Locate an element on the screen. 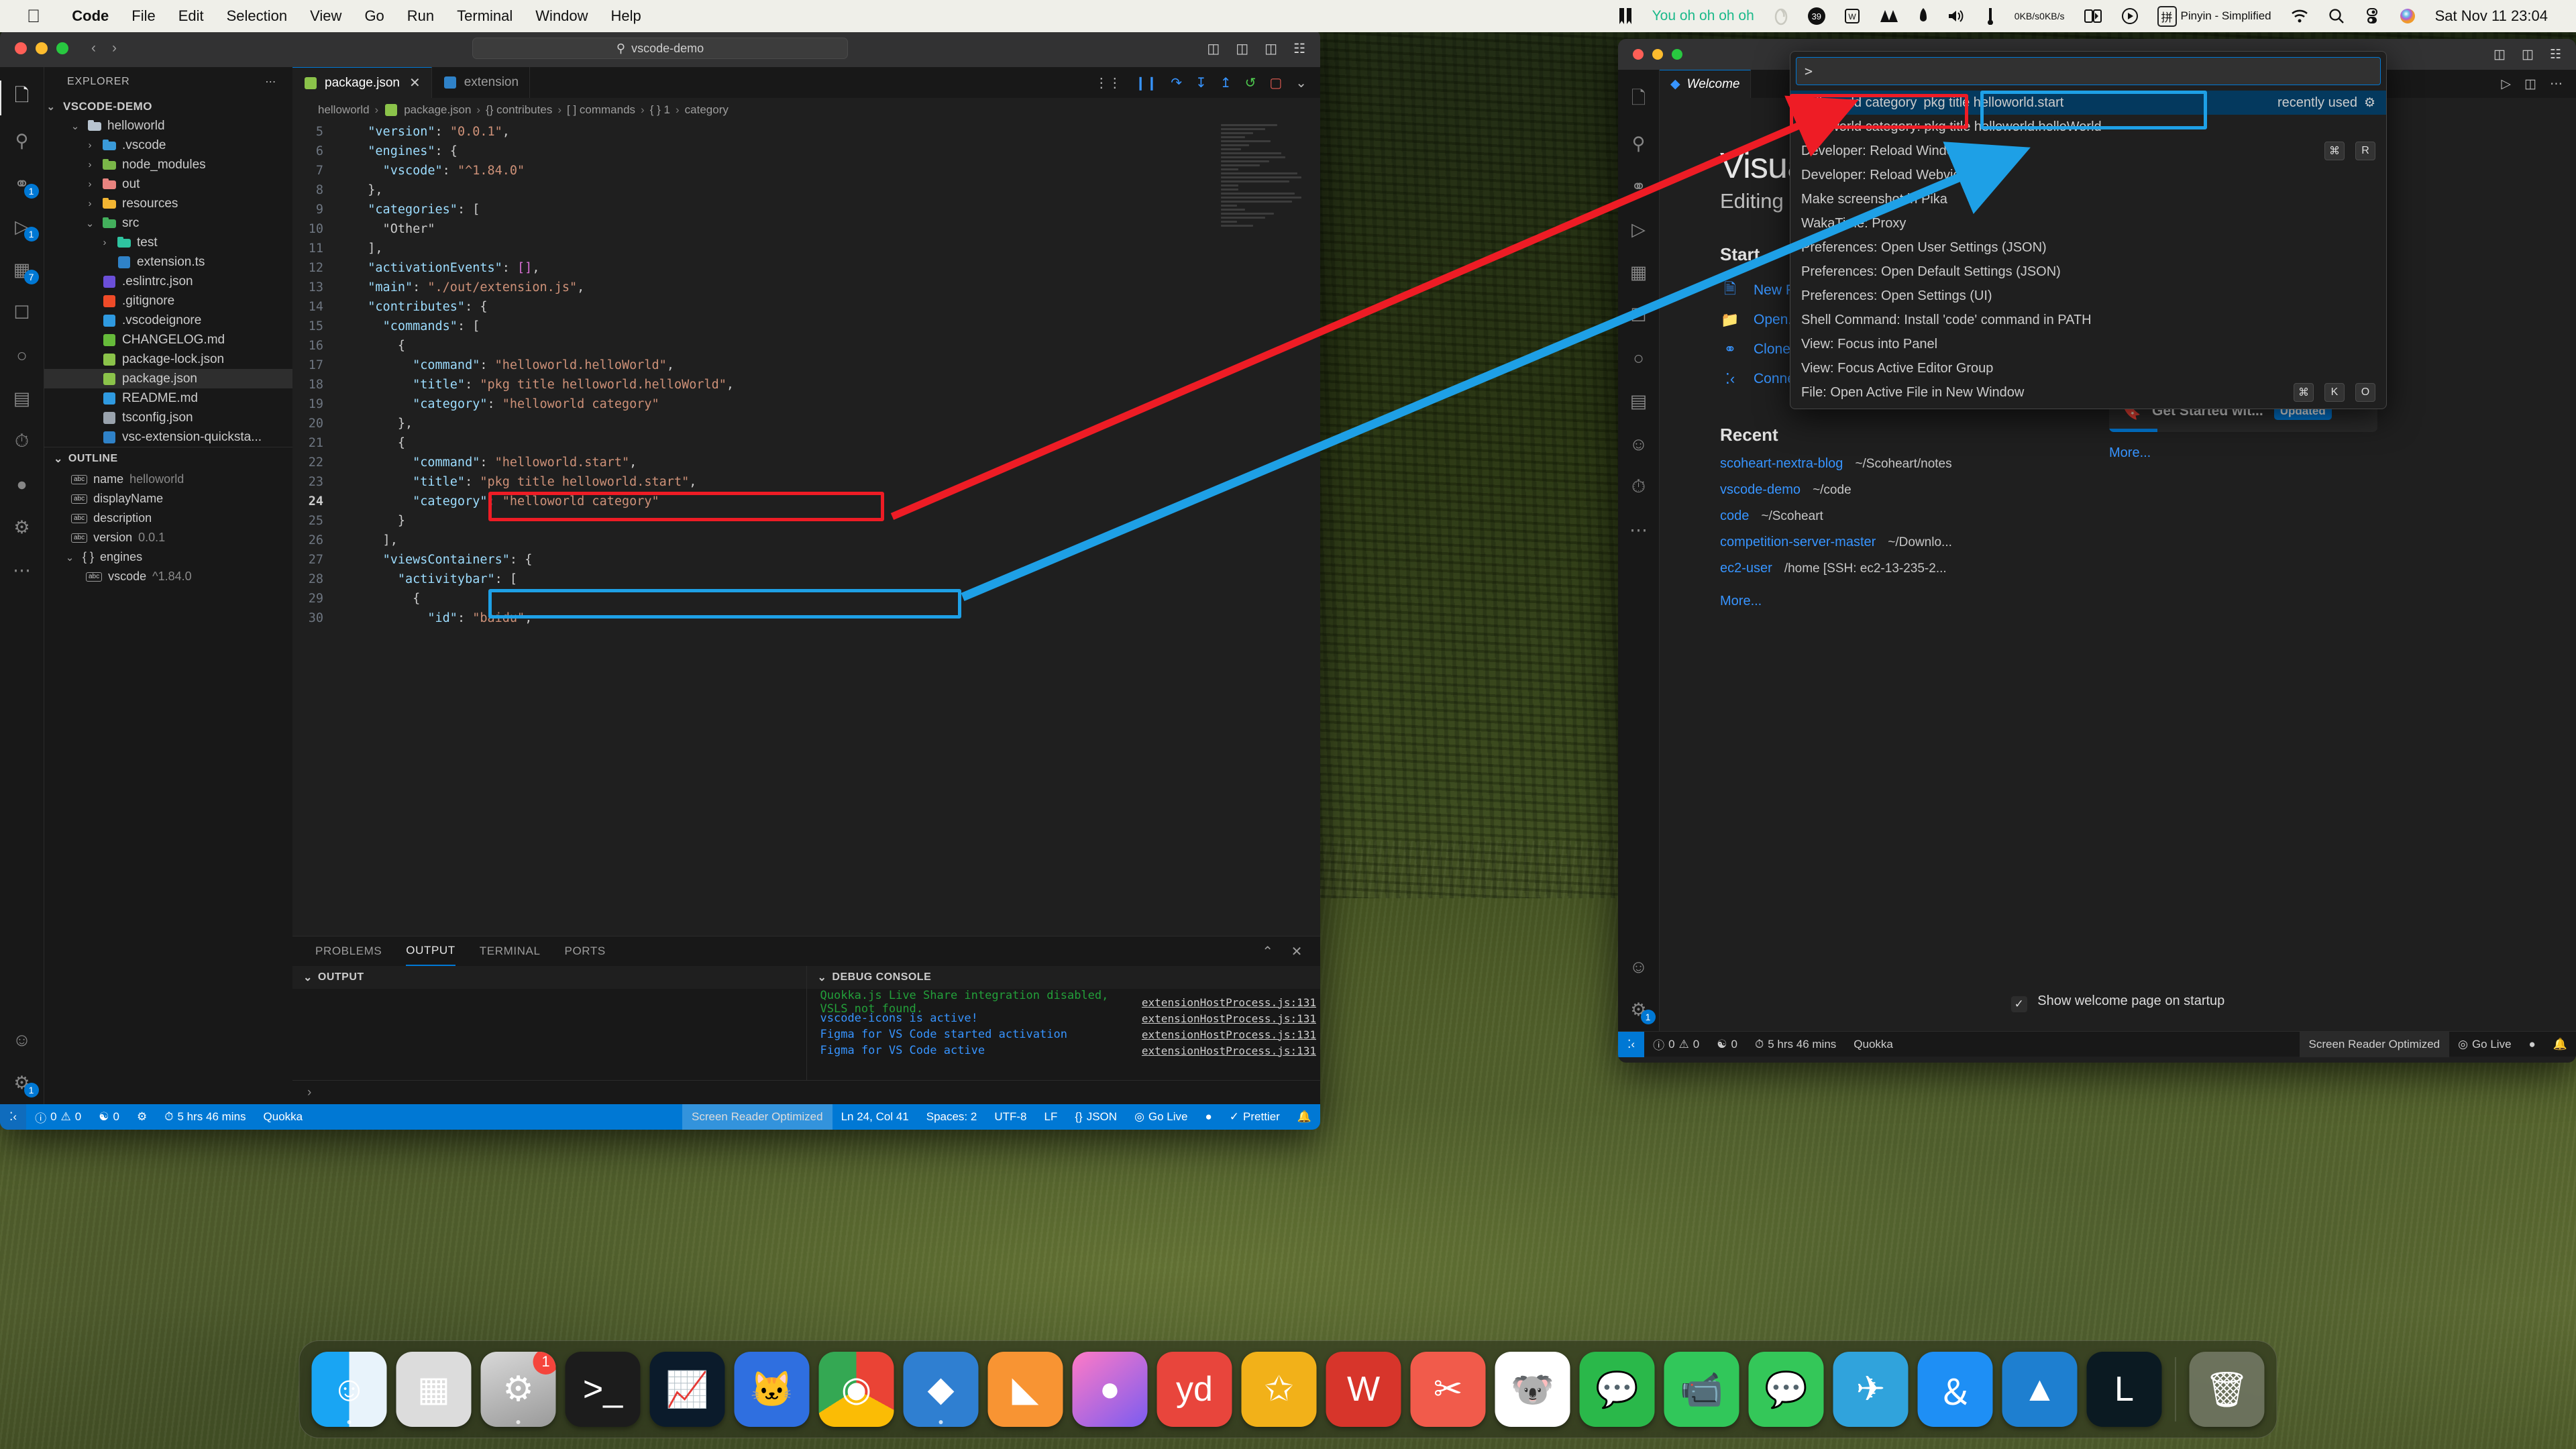 The width and height of the screenshot is (2576, 1449). chevron-down-icon: ⌄ is located at coordinates (75, 126).